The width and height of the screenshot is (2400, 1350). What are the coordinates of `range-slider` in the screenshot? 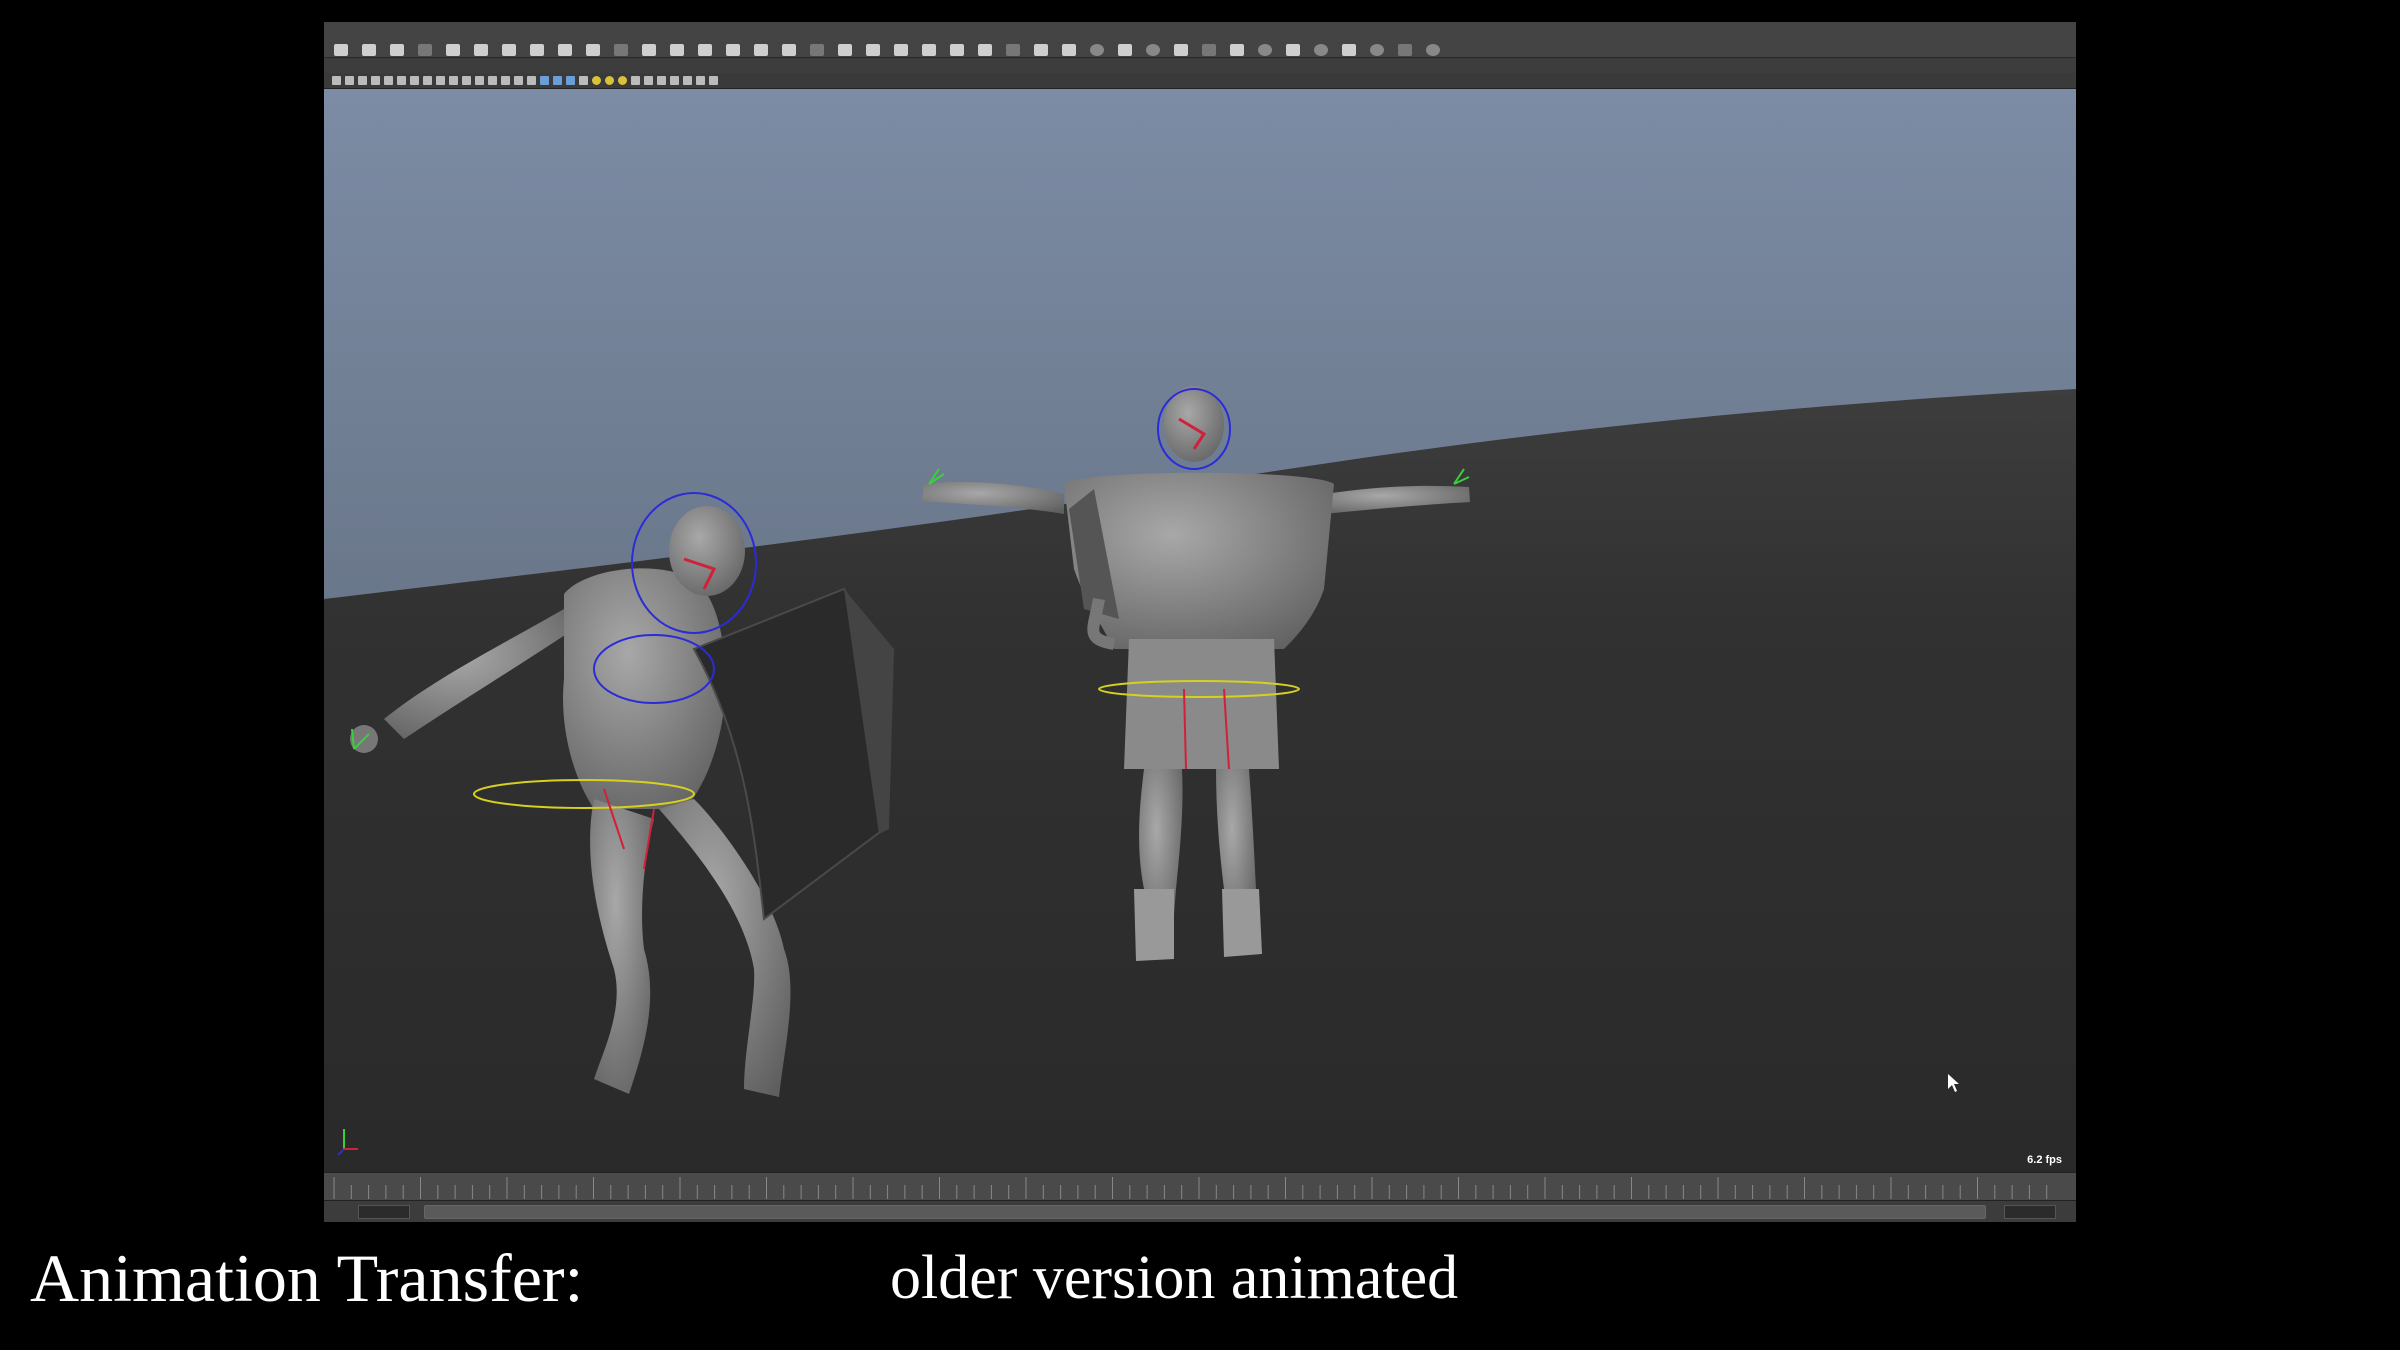 It's located at (1200, 1211).